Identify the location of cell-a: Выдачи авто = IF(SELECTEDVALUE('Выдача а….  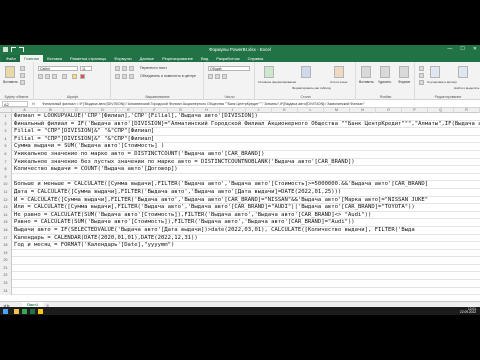
(247, 231).